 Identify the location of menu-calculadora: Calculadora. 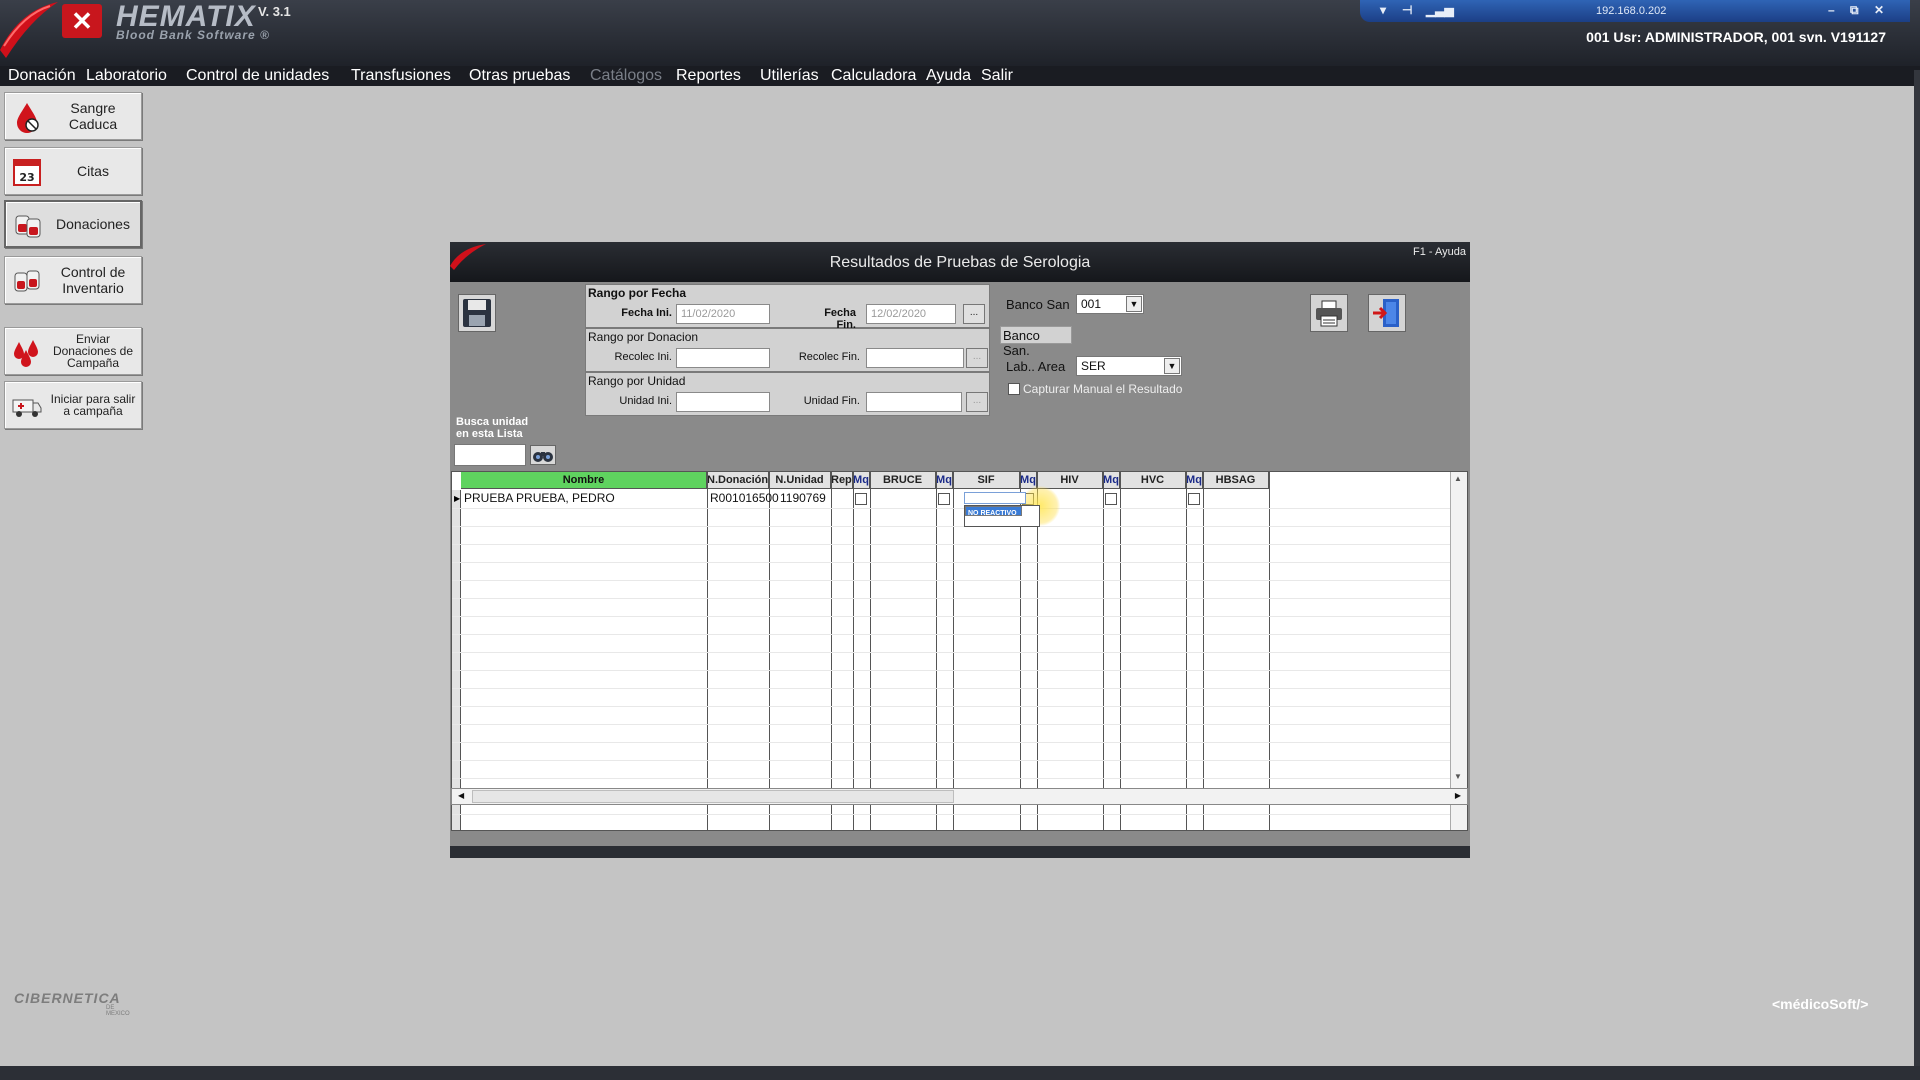
(873, 76).